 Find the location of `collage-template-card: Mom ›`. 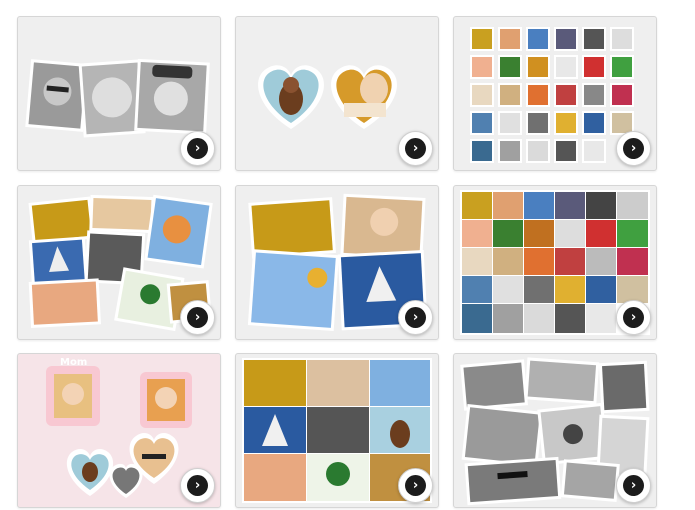

collage-template-card: Mom › is located at coordinates (119, 430).